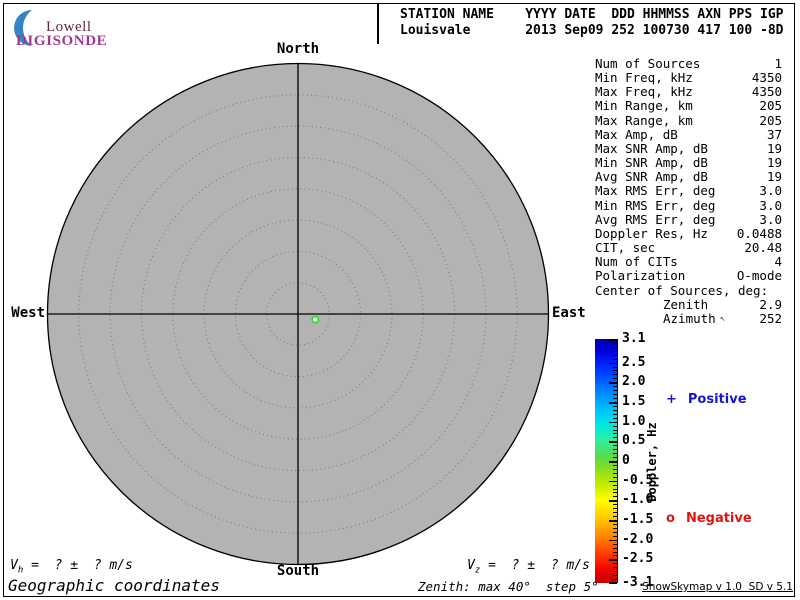 This screenshot has height=600, width=800. What do you see at coordinates (718, 518) in the screenshot?
I see `legend-negative-label: Negative` at bounding box center [718, 518].